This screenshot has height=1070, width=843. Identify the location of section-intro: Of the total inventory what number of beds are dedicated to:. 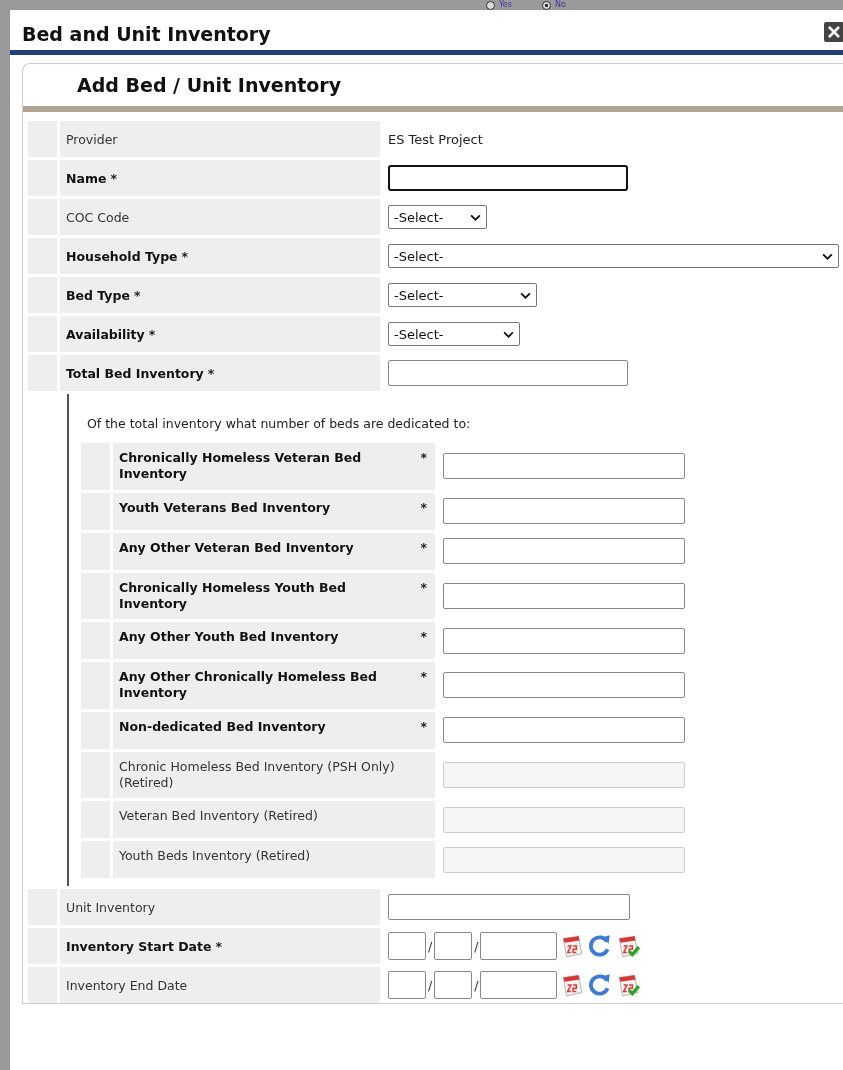
(279, 423).